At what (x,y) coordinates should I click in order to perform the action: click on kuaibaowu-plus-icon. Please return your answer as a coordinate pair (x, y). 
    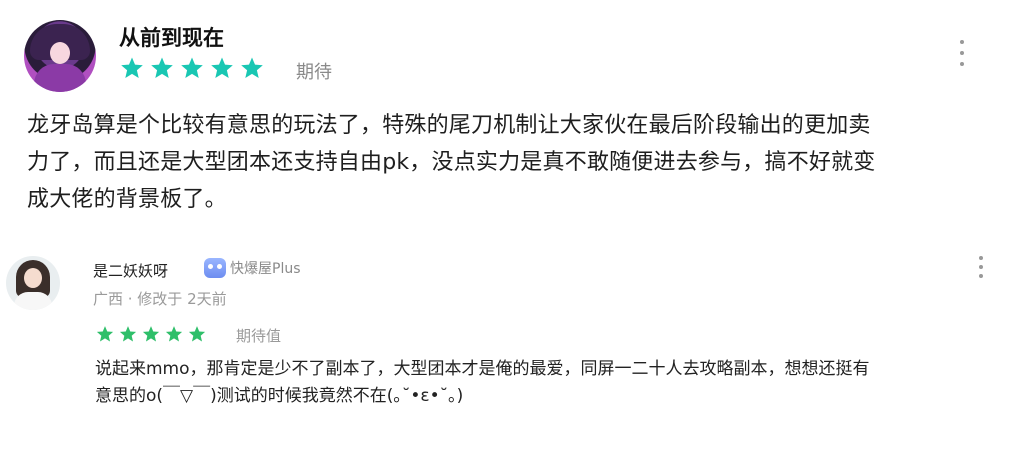
    Looking at the image, I should click on (215, 268).